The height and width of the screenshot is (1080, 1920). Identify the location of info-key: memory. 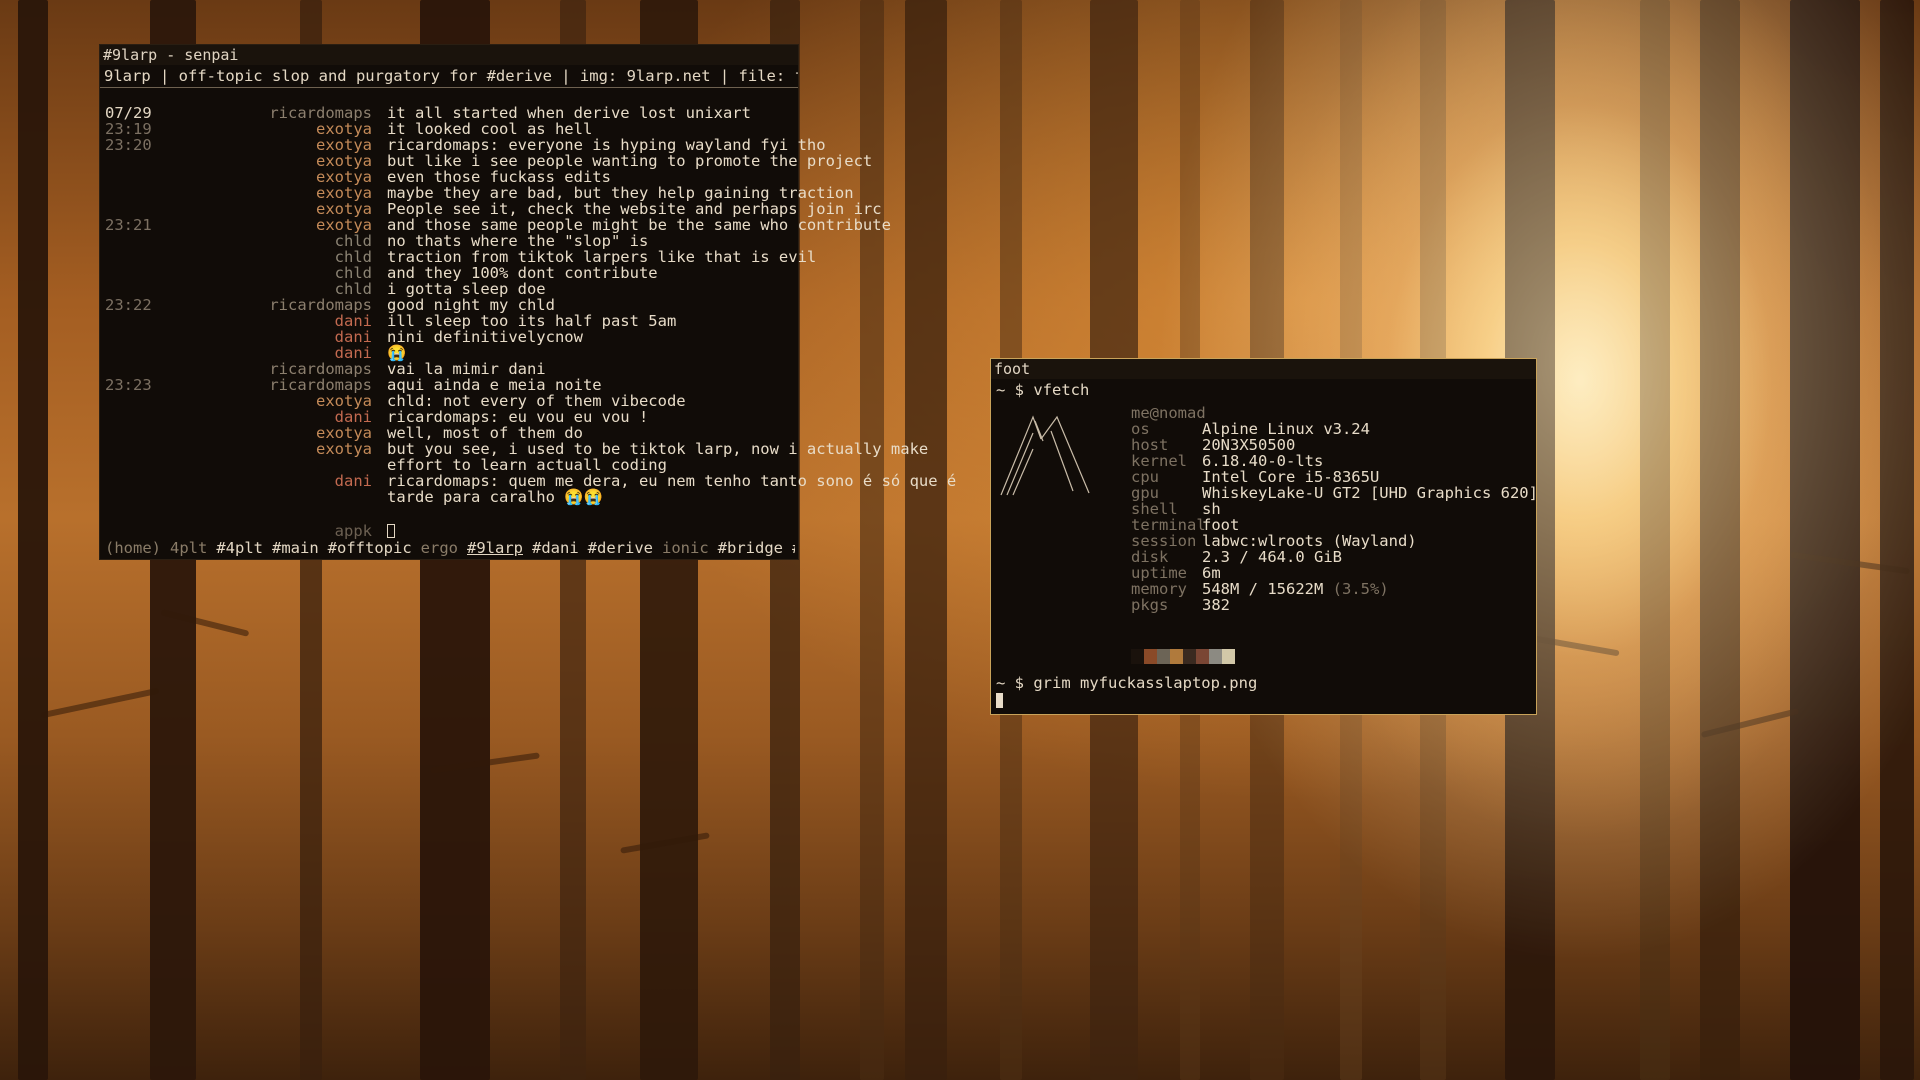
(1159, 589).